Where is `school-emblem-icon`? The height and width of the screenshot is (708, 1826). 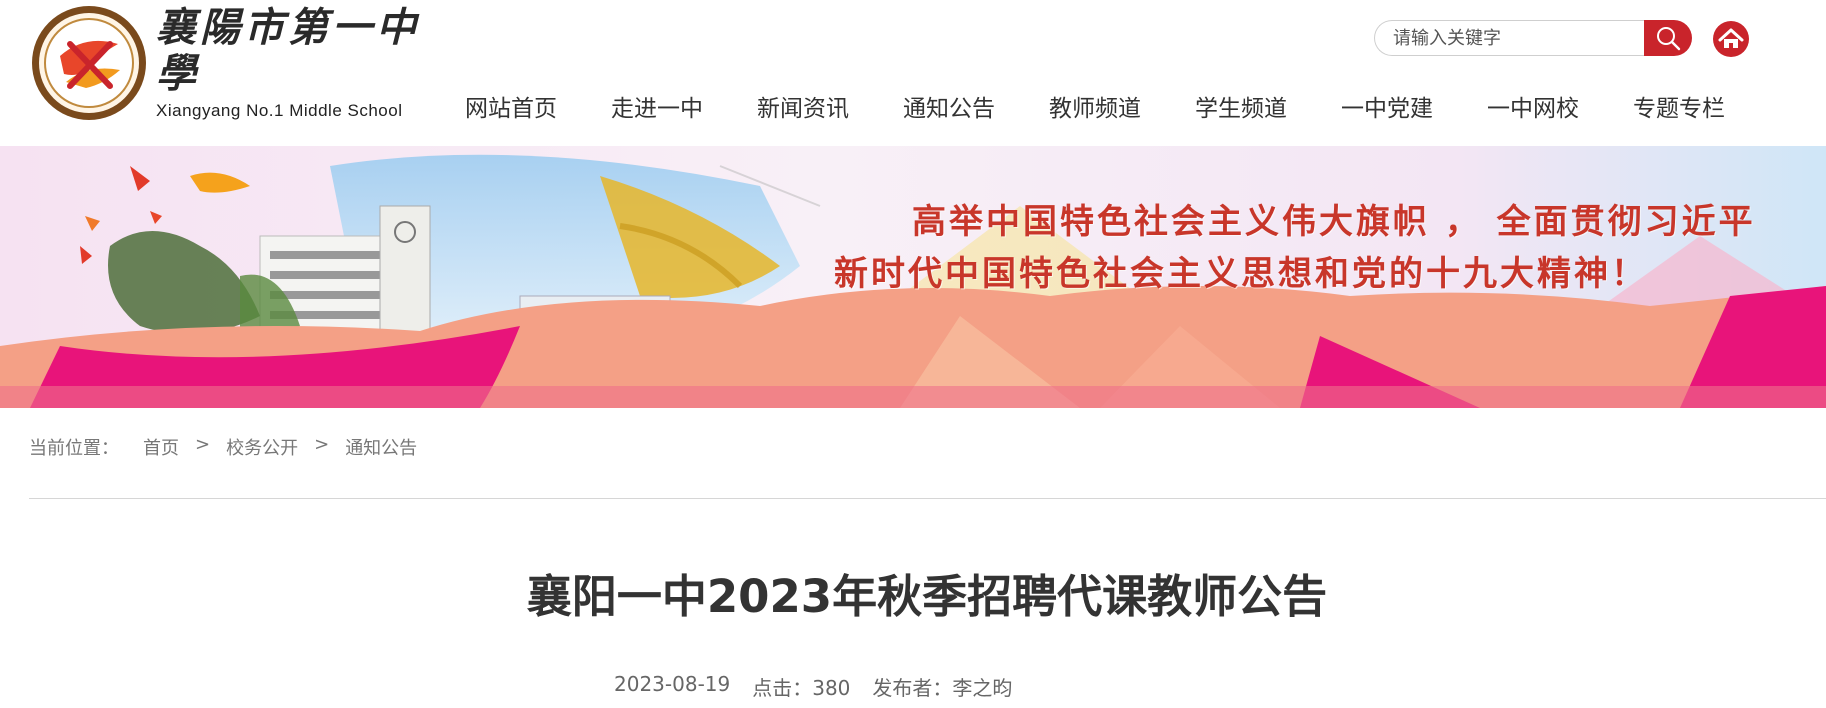 school-emblem-icon is located at coordinates (89, 63).